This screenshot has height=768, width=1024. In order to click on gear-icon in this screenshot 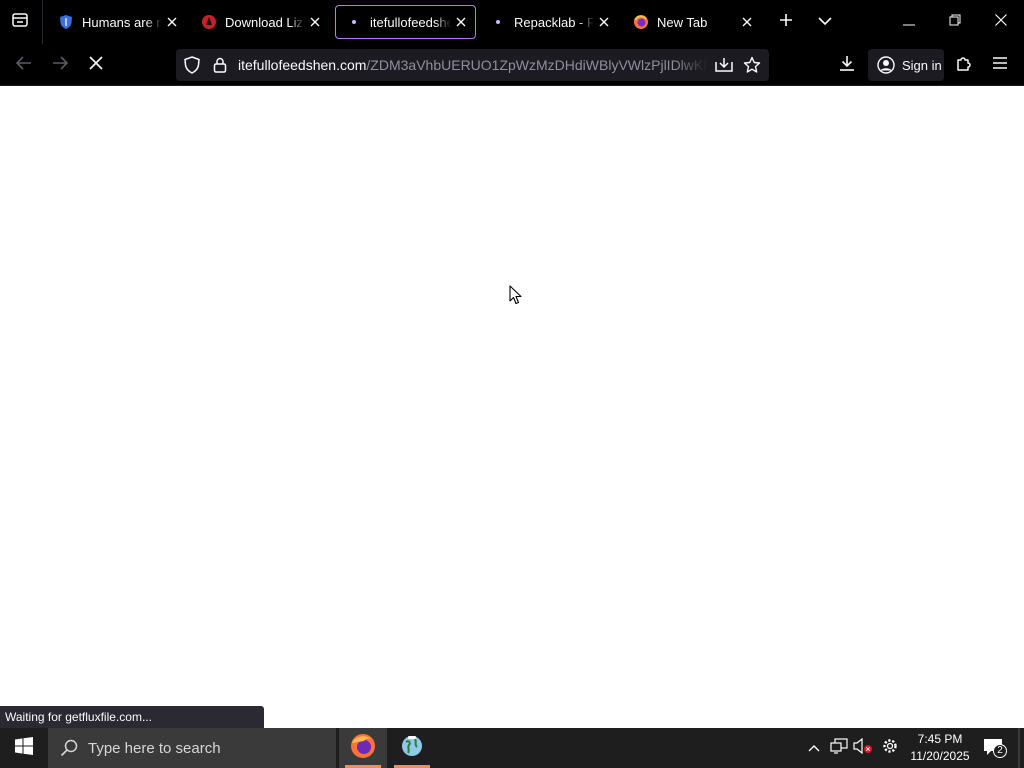, I will do `click(890, 748)`.